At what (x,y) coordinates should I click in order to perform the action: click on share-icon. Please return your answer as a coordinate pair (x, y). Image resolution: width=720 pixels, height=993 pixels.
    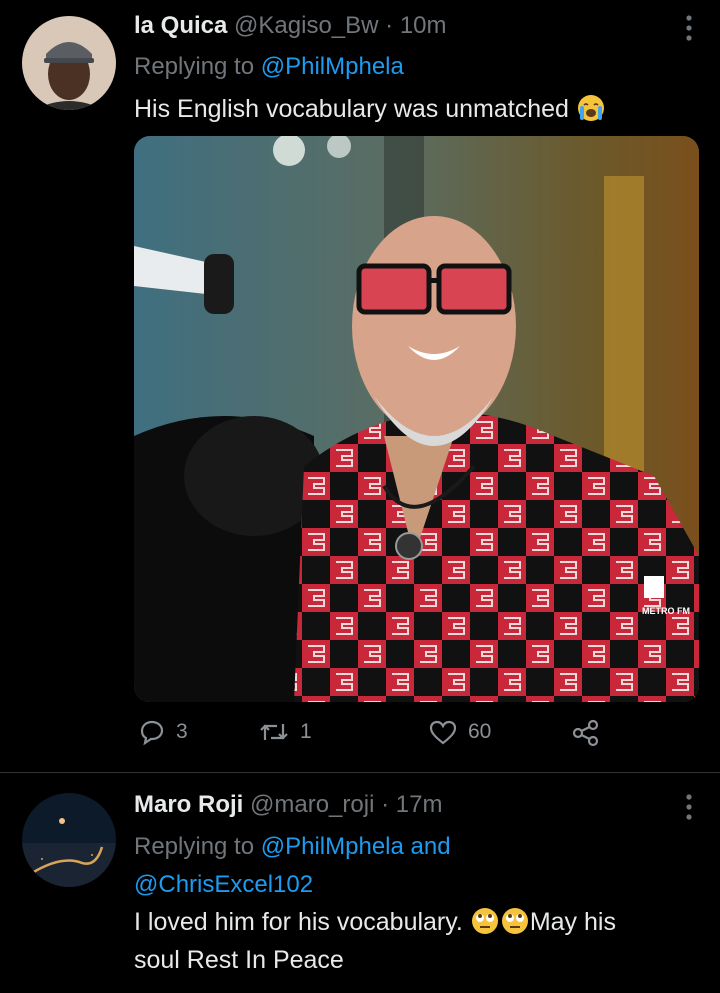
    Looking at the image, I should click on (585, 733).